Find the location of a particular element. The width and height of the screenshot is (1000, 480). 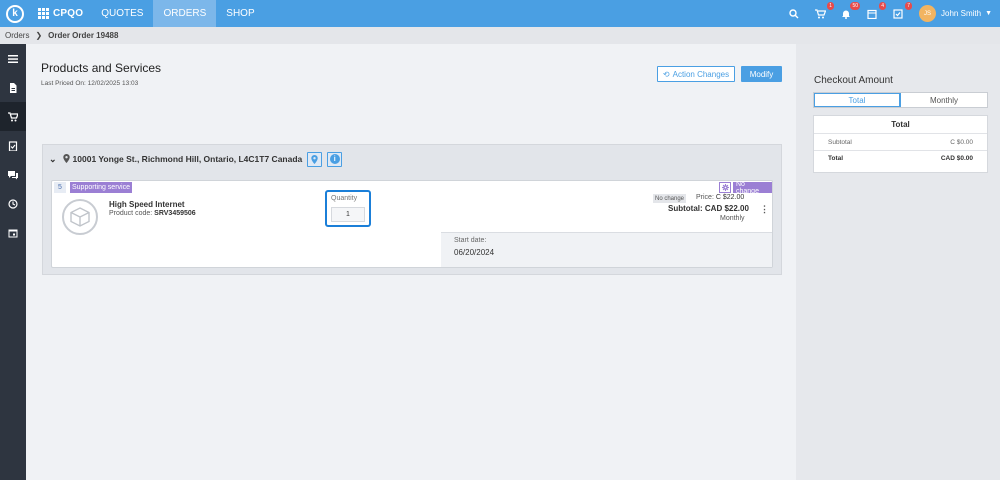

menu-icon is located at coordinates (13, 58).